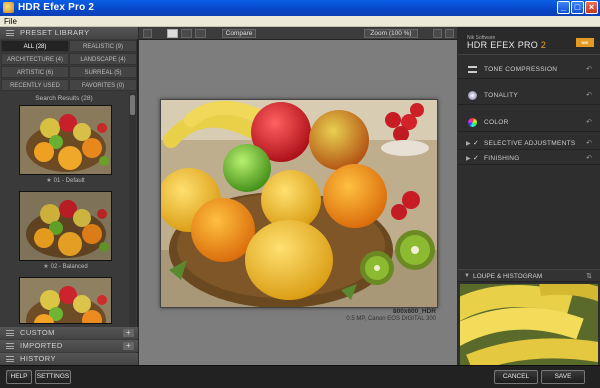 This screenshot has height=388, width=600. Describe the element at coordinates (414, 311) in the screenshot. I see `image-name: 800x600_HDR` at that location.